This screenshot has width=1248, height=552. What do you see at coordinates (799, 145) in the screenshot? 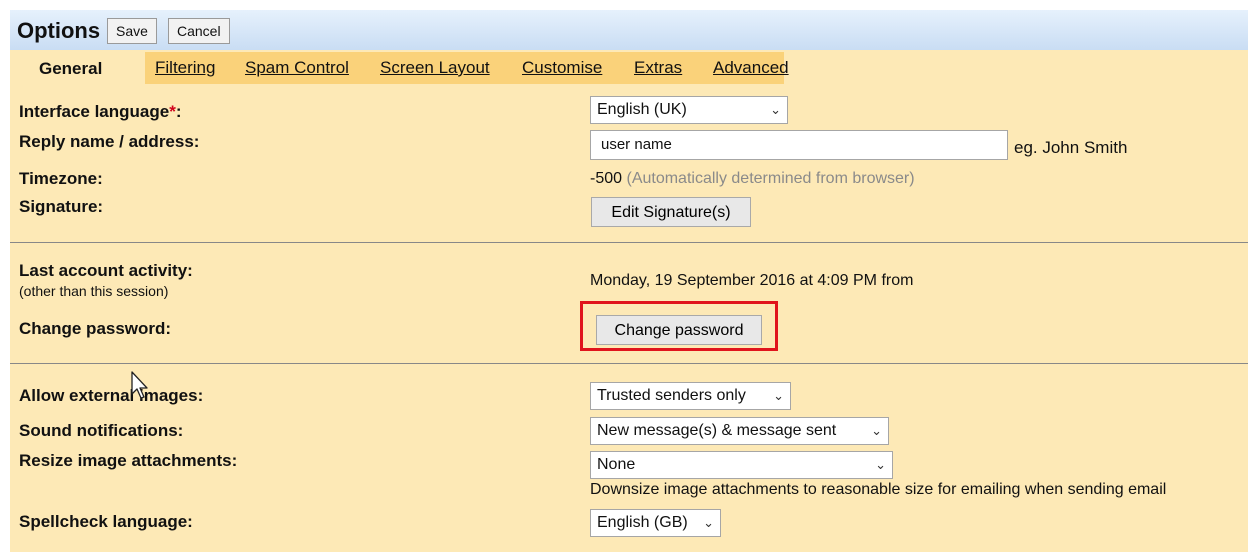
I see `reply-name-input: user name` at bounding box center [799, 145].